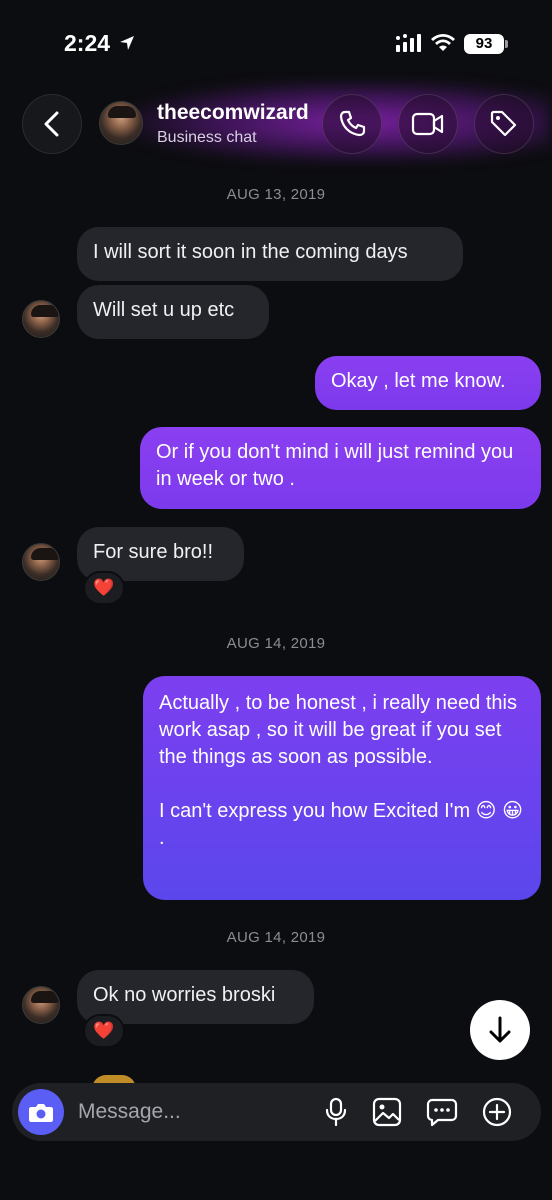 This screenshot has width=552, height=1200. I want to click on add-button, so click(497, 1112).